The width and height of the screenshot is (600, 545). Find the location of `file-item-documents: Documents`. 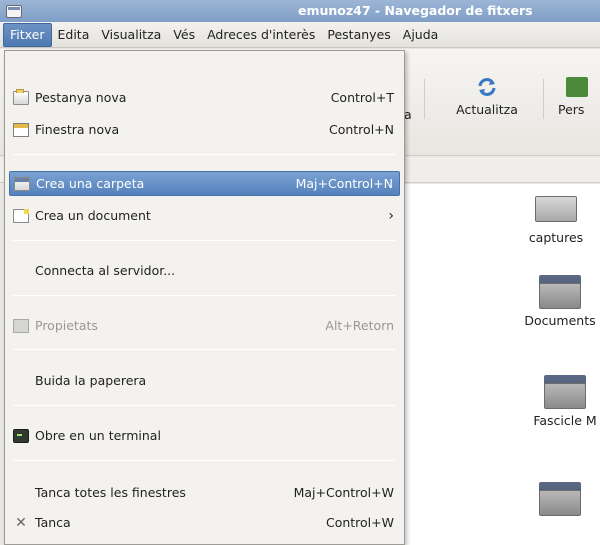

file-item-documents: Documents is located at coordinates (540, 301).